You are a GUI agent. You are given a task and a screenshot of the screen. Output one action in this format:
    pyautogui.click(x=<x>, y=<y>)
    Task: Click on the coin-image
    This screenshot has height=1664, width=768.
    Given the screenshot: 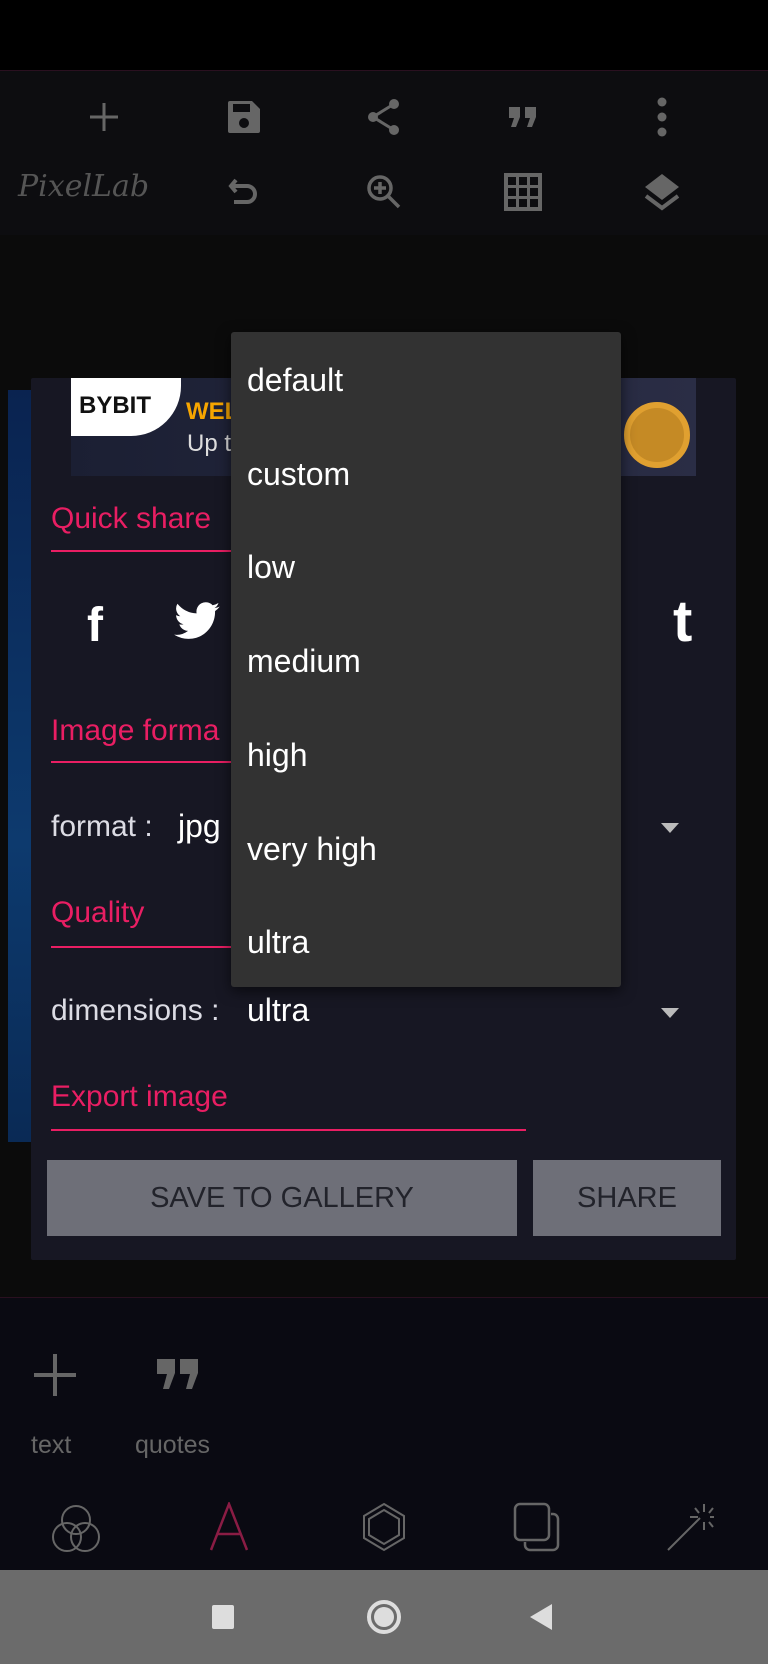 What is the action you would take?
    pyautogui.click(x=657, y=435)
    